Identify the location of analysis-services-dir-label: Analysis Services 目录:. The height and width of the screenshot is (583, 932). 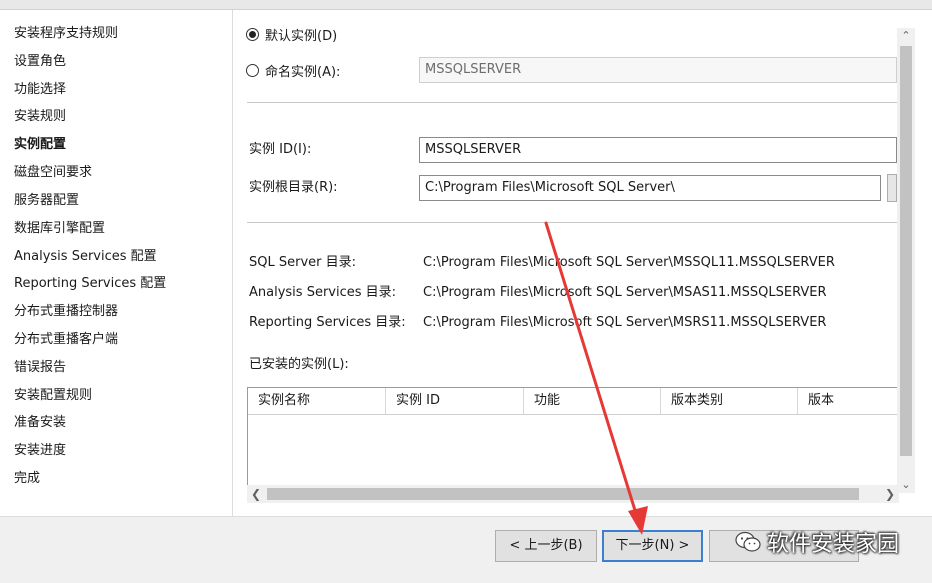
(323, 292).